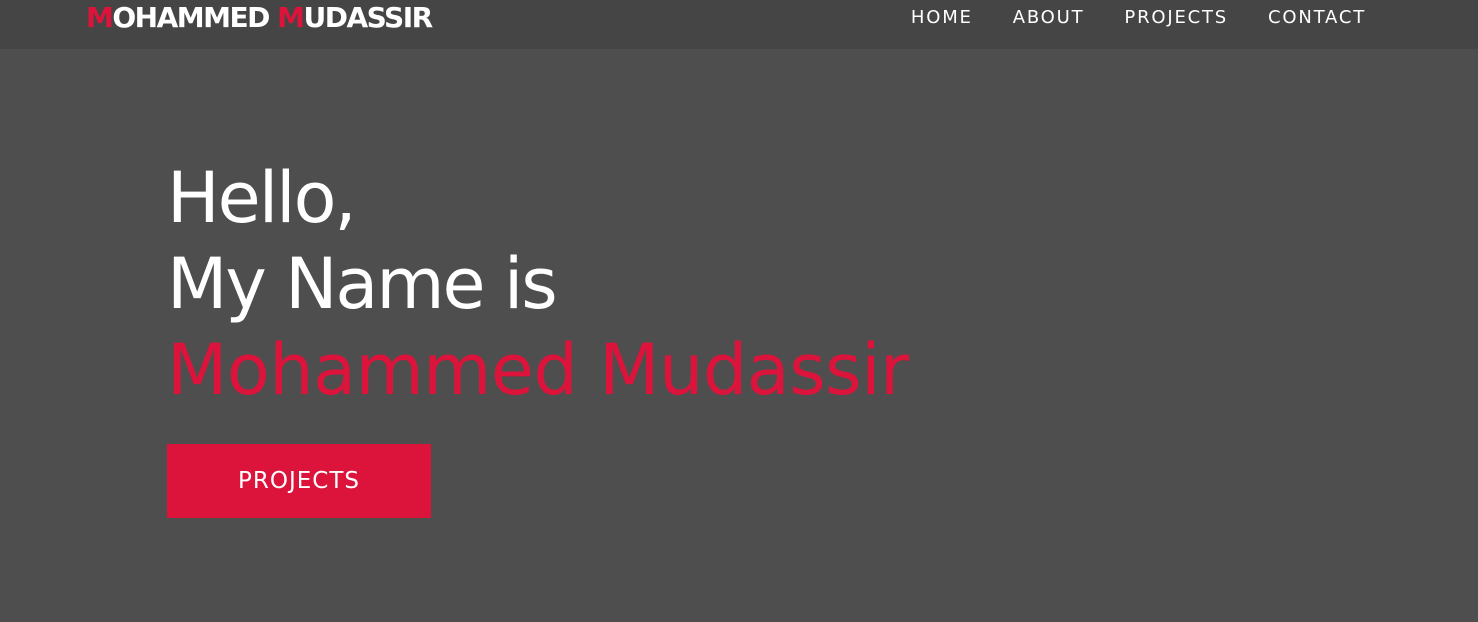  Describe the element at coordinates (368, 17) in the screenshot. I see `logo-last-name: UDASSIR` at that location.